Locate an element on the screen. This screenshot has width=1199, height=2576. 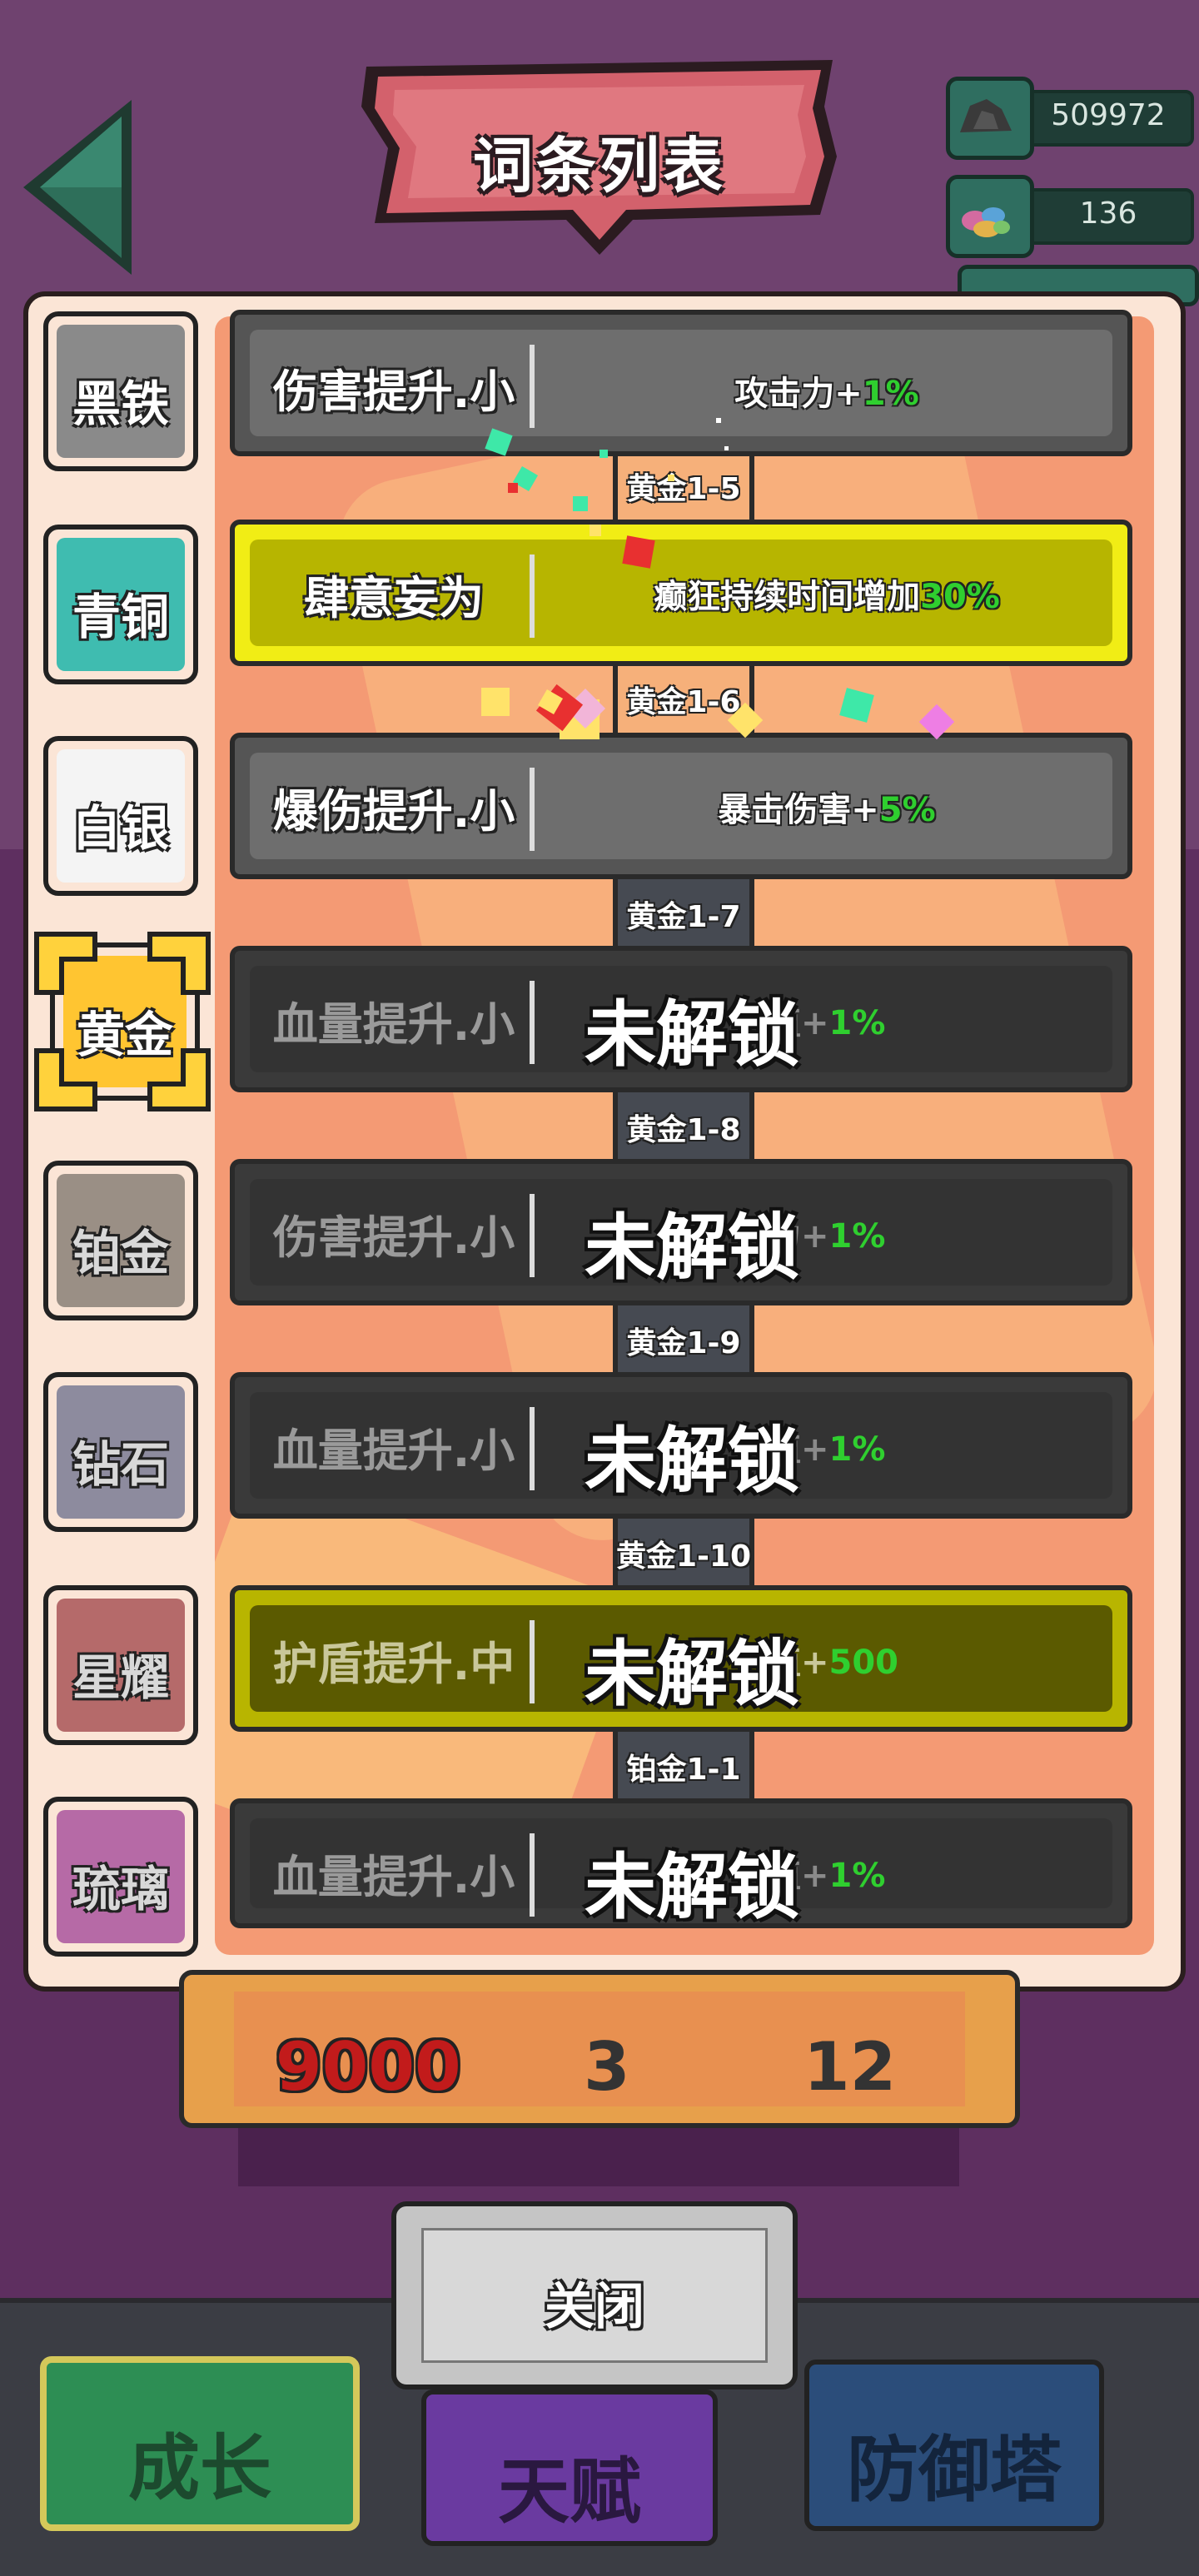
nav-label: 防御塔 is located at coordinates (954, 2470).